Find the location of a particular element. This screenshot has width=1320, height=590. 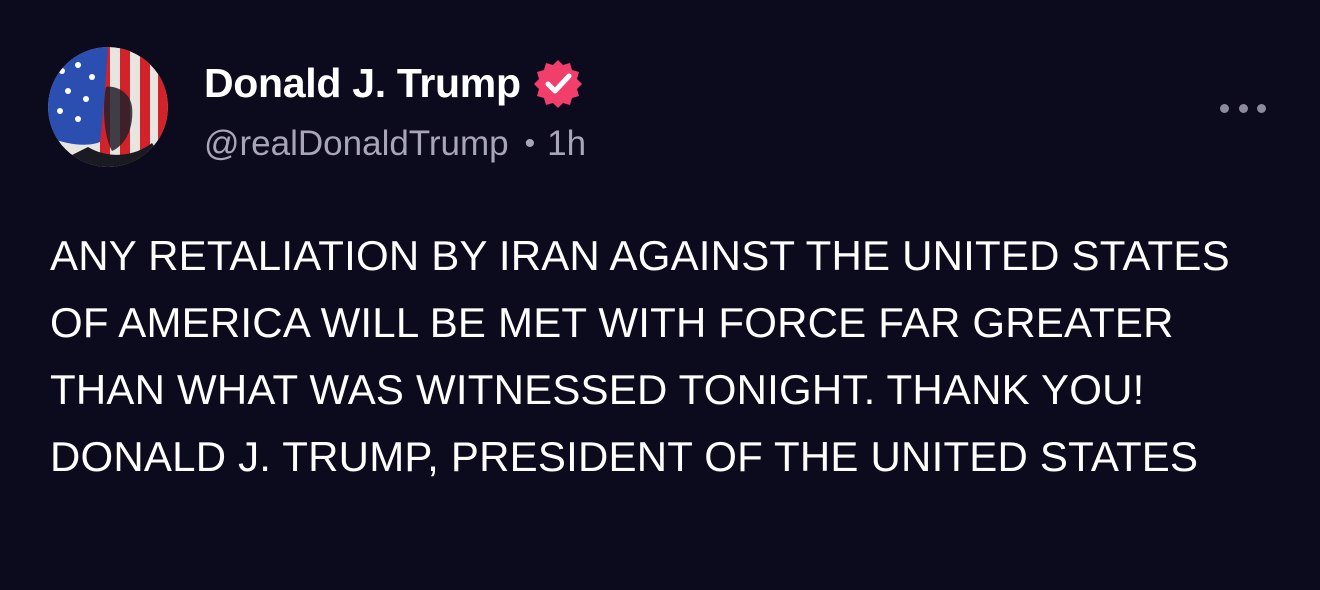

avatar-image is located at coordinates (108, 107).